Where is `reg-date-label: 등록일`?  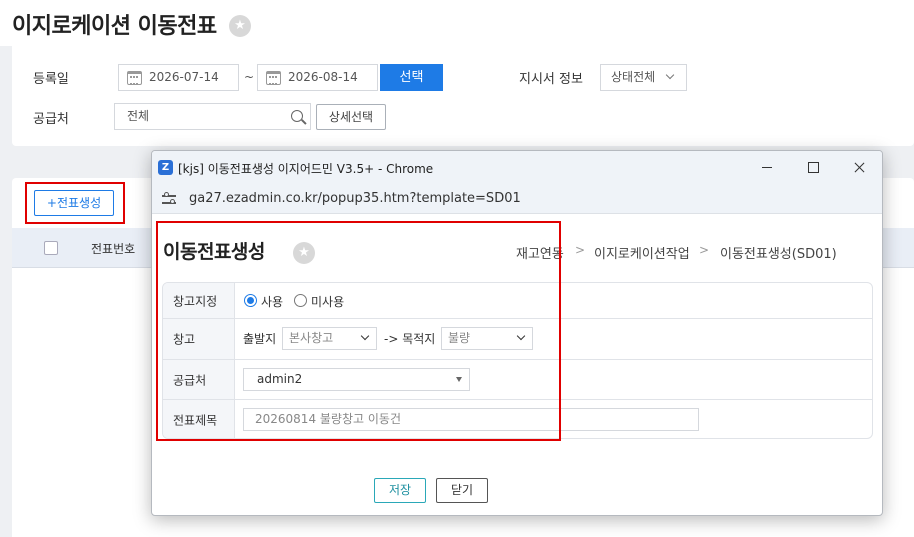 reg-date-label: 등록일 is located at coordinates (51, 79).